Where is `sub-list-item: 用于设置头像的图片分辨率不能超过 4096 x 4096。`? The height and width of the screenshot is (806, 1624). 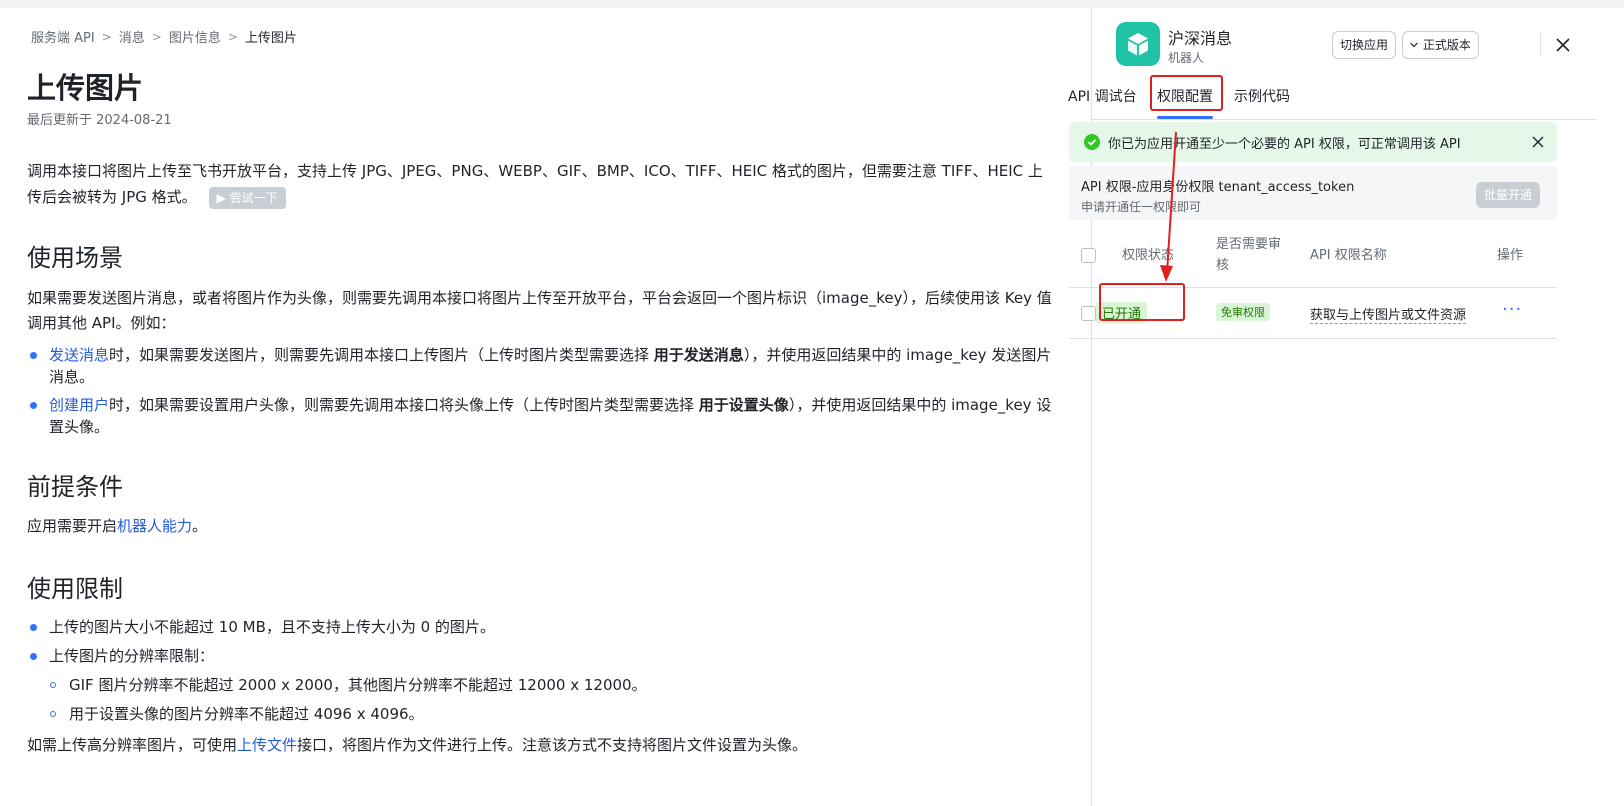 sub-list-item: 用于设置头像的图片分辨率不能超过 4096 x 4096。 is located at coordinates (542, 714).